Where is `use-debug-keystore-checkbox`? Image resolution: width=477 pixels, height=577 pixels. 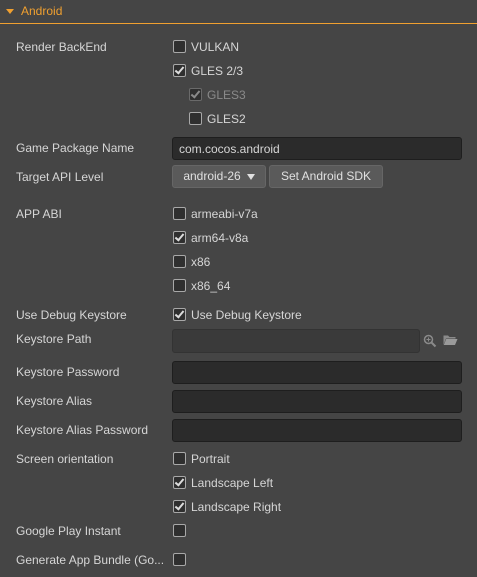 use-debug-keystore-checkbox is located at coordinates (179, 314).